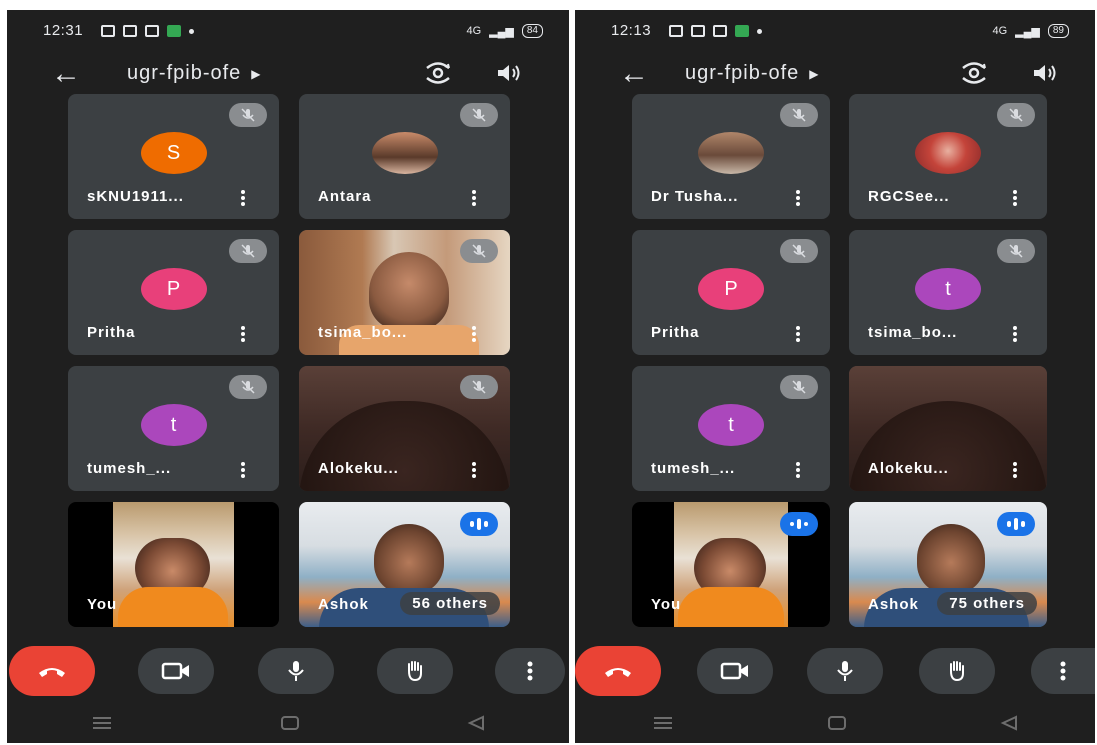 The height and width of the screenshot is (745, 1097). What do you see at coordinates (843, 32) in the screenshot?
I see `status-bar: 12:13 4G ▂▄▆ 89` at bounding box center [843, 32].